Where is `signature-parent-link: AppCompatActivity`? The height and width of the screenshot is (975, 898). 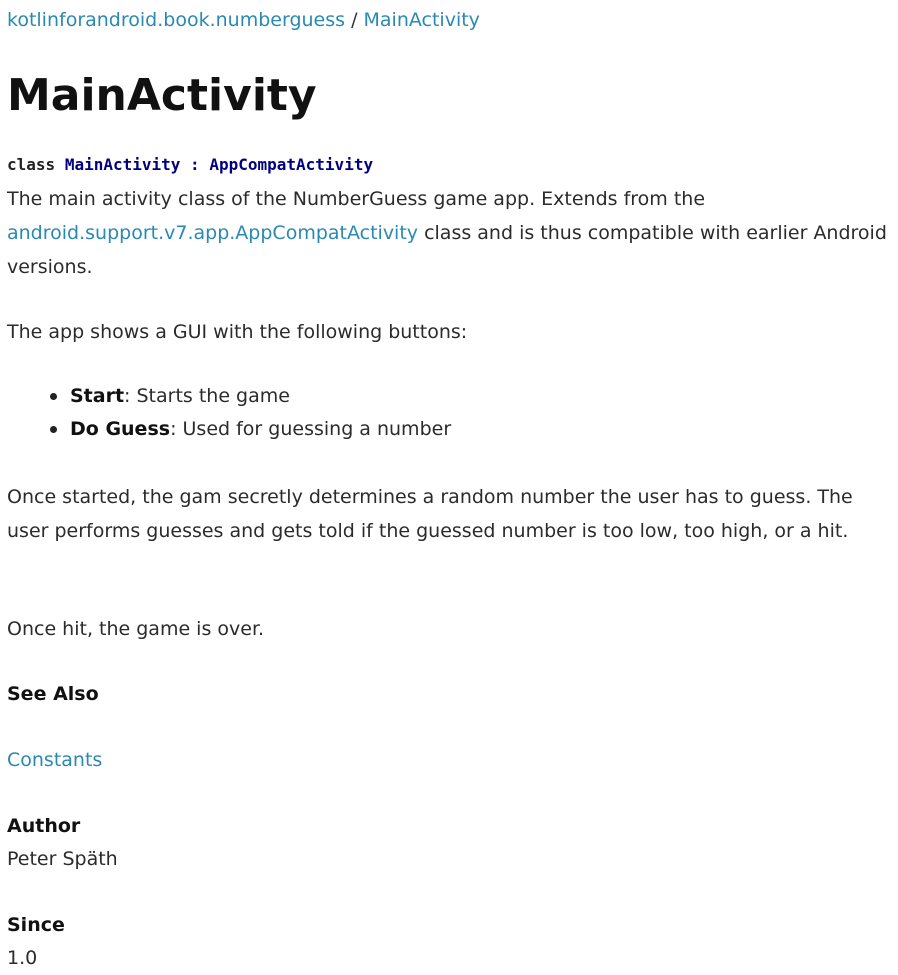
signature-parent-link: AppCompatActivity is located at coordinates (291, 164).